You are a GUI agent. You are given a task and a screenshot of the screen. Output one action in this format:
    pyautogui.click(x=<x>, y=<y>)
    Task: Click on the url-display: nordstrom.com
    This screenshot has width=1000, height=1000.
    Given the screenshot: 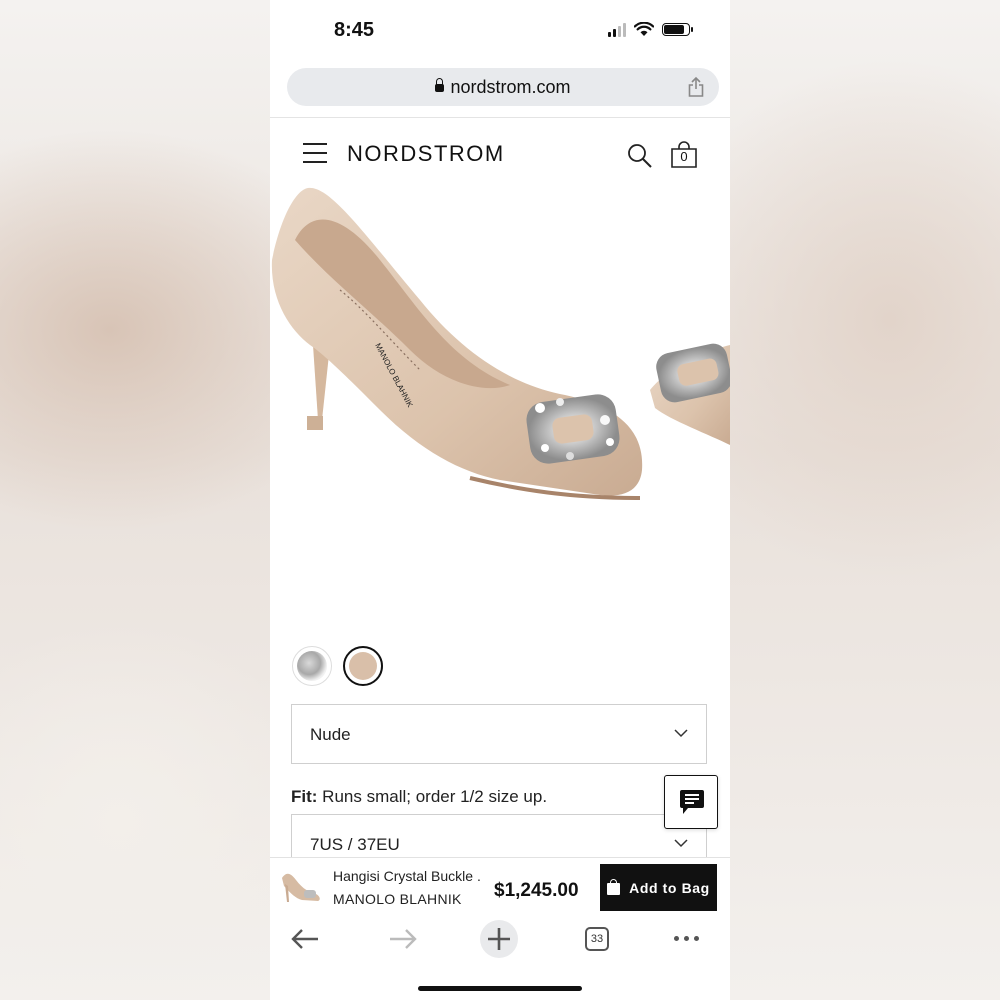 What is the action you would take?
    pyautogui.click(x=503, y=87)
    